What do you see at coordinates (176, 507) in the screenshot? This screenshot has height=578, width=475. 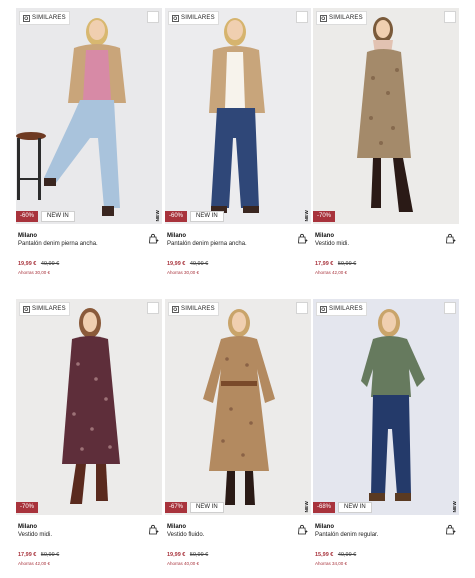 I see `discount-badge: -67%` at bounding box center [176, 507].